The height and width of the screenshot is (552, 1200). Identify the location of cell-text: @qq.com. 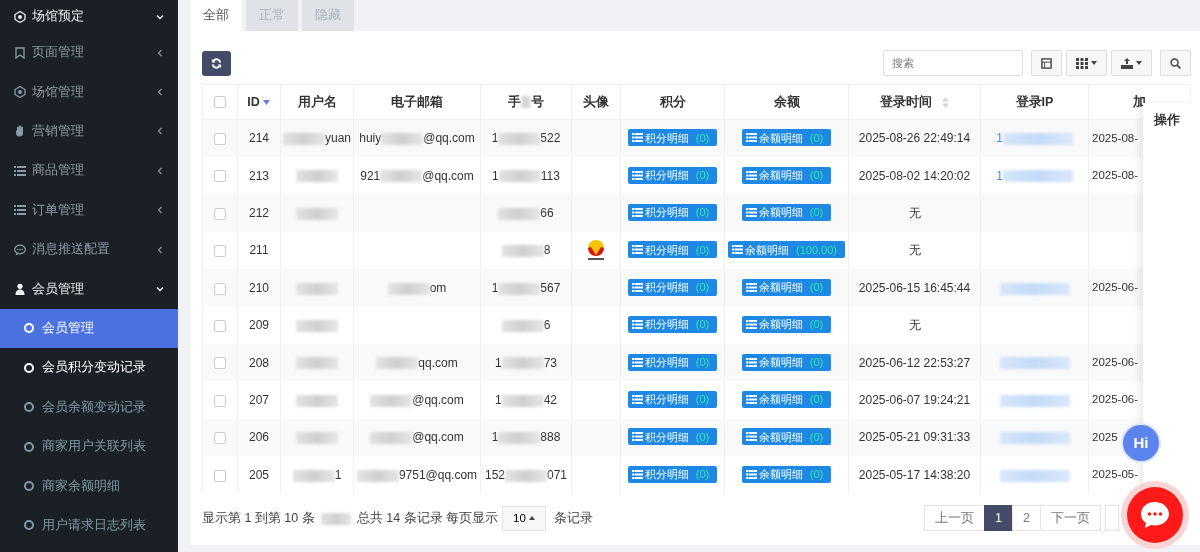
(448, 175).